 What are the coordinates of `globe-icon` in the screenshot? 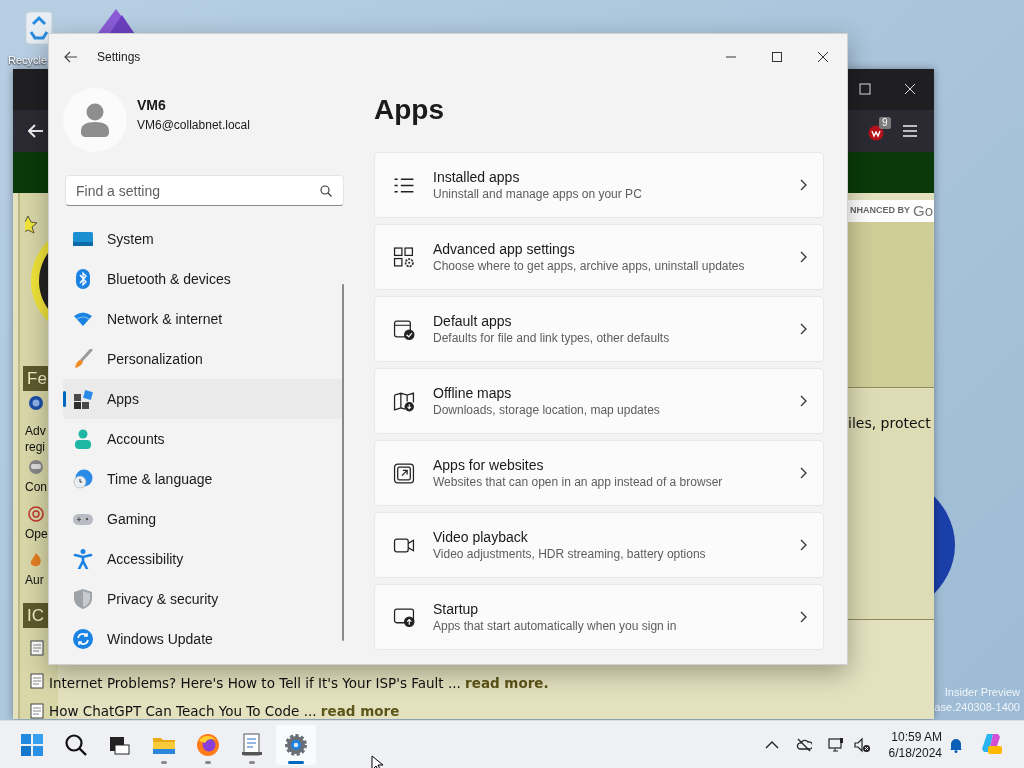 It's located at (36, 403).